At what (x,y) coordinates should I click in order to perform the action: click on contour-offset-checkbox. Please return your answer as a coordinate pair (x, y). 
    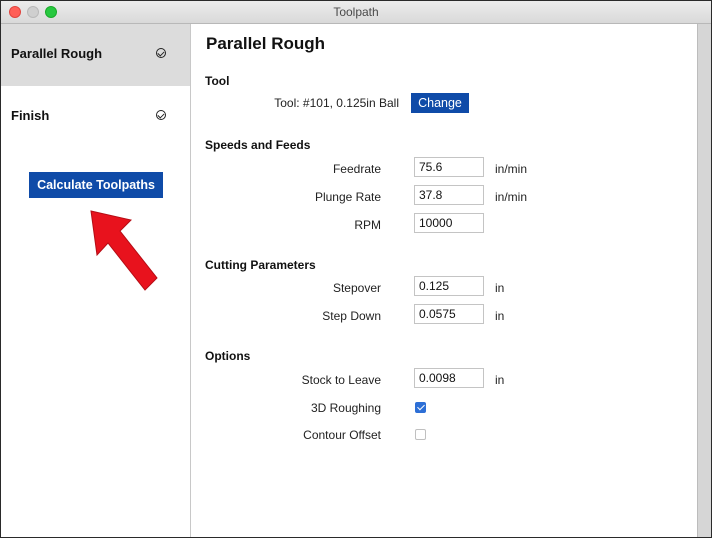
    Looking at the image, I should click on (420, 434).